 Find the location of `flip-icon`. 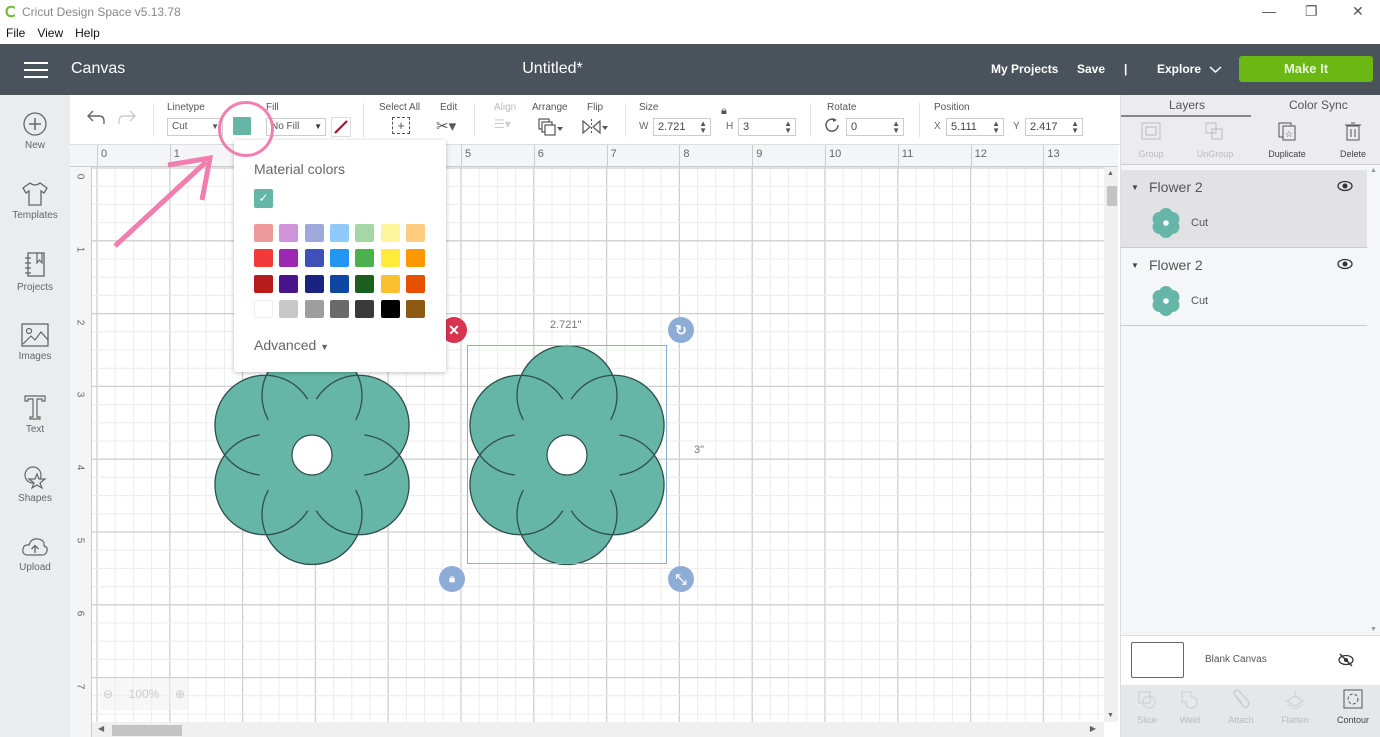

flip-icon is located at coordinates (595, 127).